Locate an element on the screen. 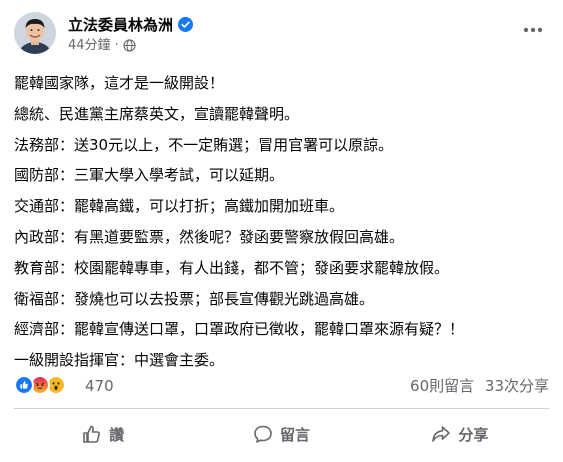 This screenshot has width=563, height=462. post-line: 罷韓國家隊，這才是一級開設！ is located at coordinates (119, 83).